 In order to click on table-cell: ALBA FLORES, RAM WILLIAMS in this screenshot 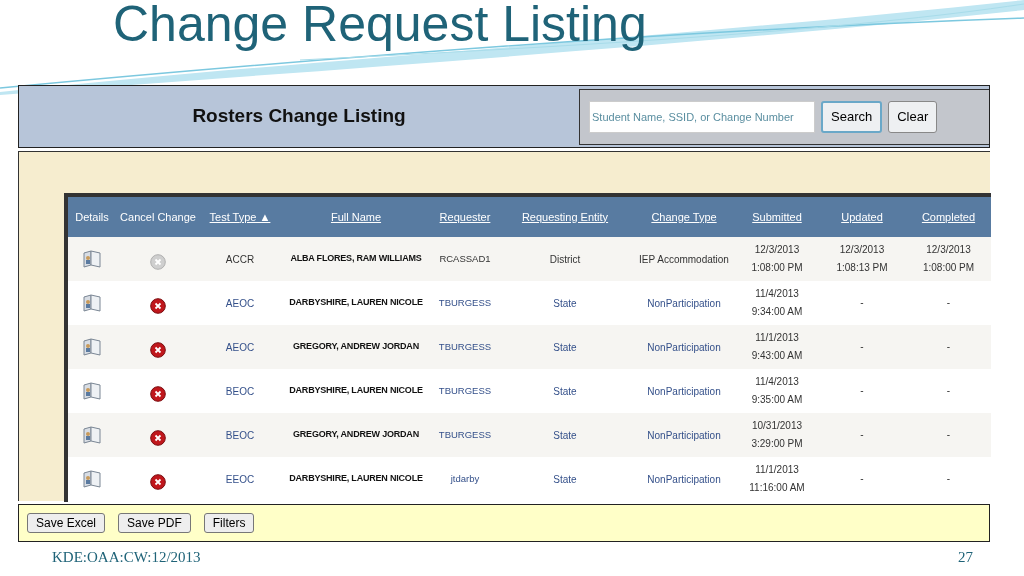, I will do `click(356, 259)`.